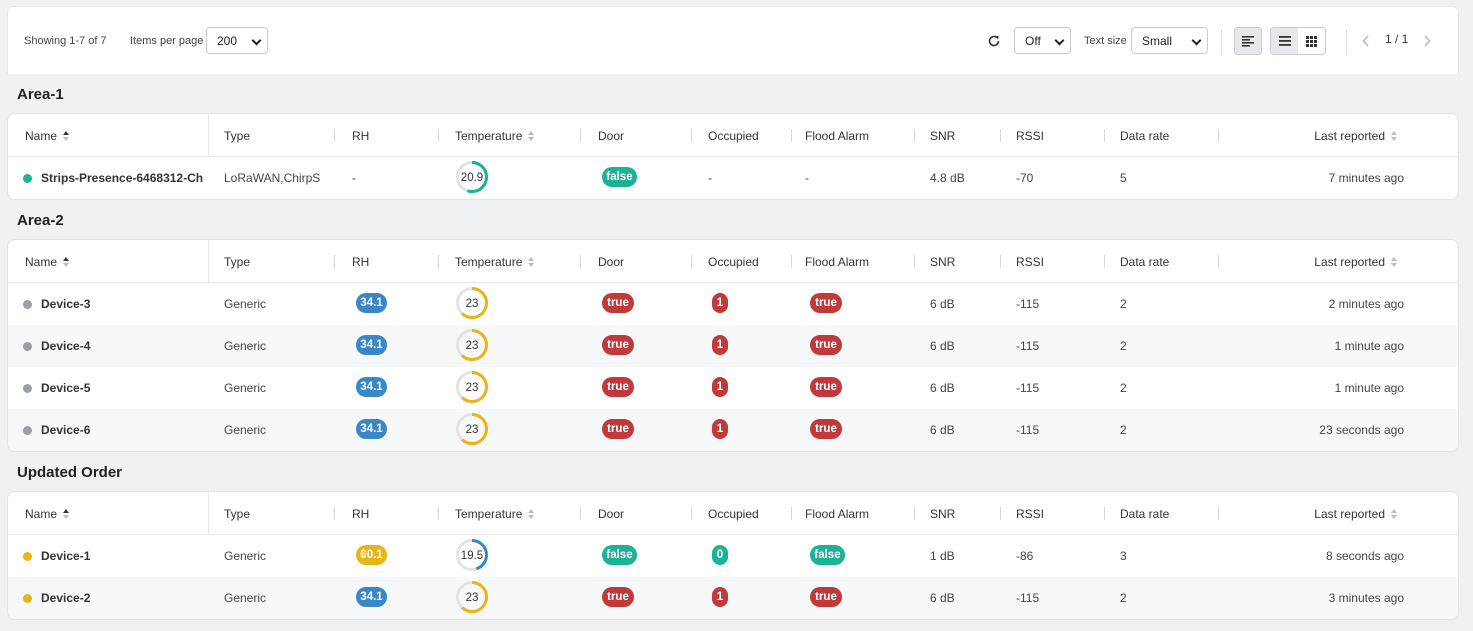 This screenshot has height=631, width=1473. I want to click on device-name: Device-1, so click(65, 556).